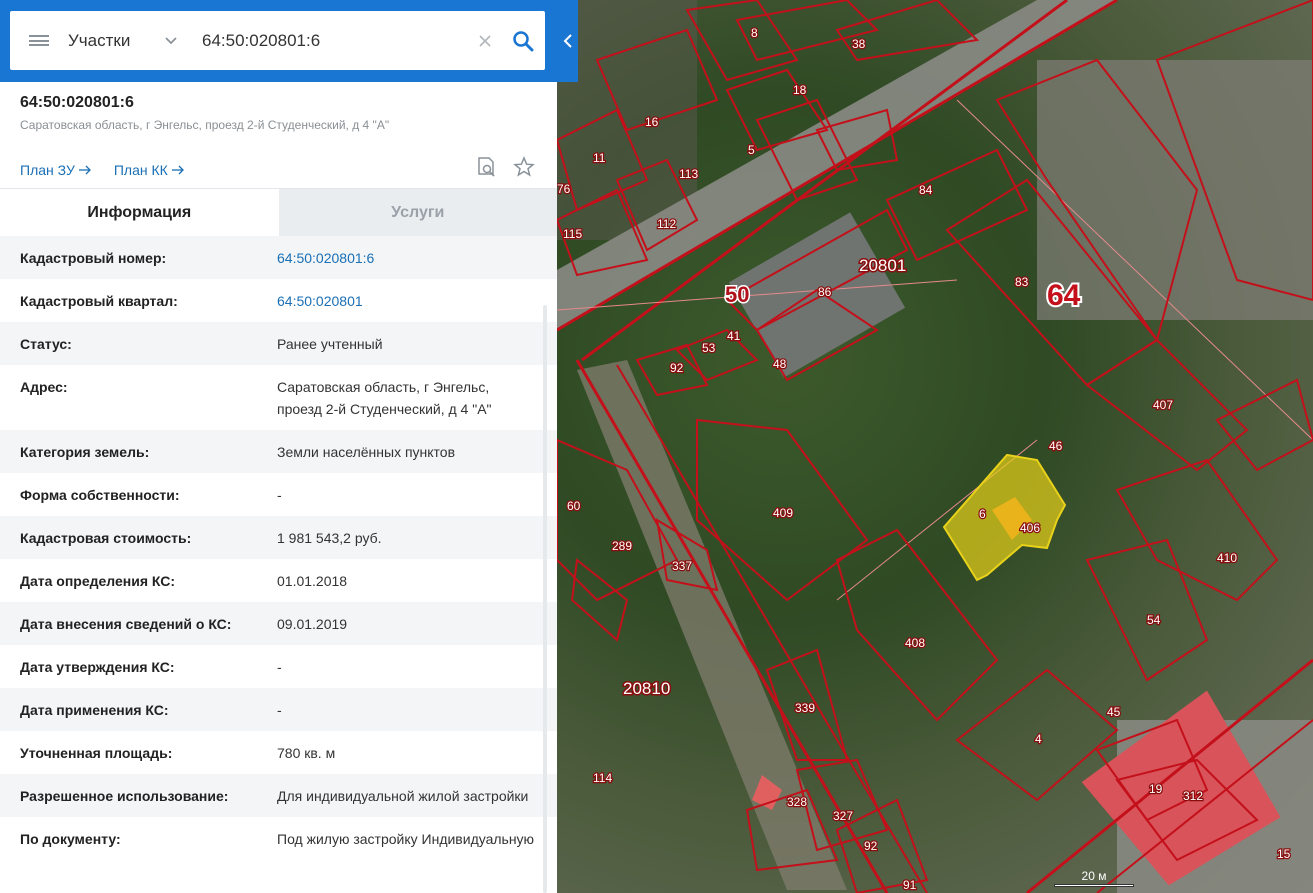 The image size is (1313, 893). I want to click on parcel-label: 92, so click(871, 846).